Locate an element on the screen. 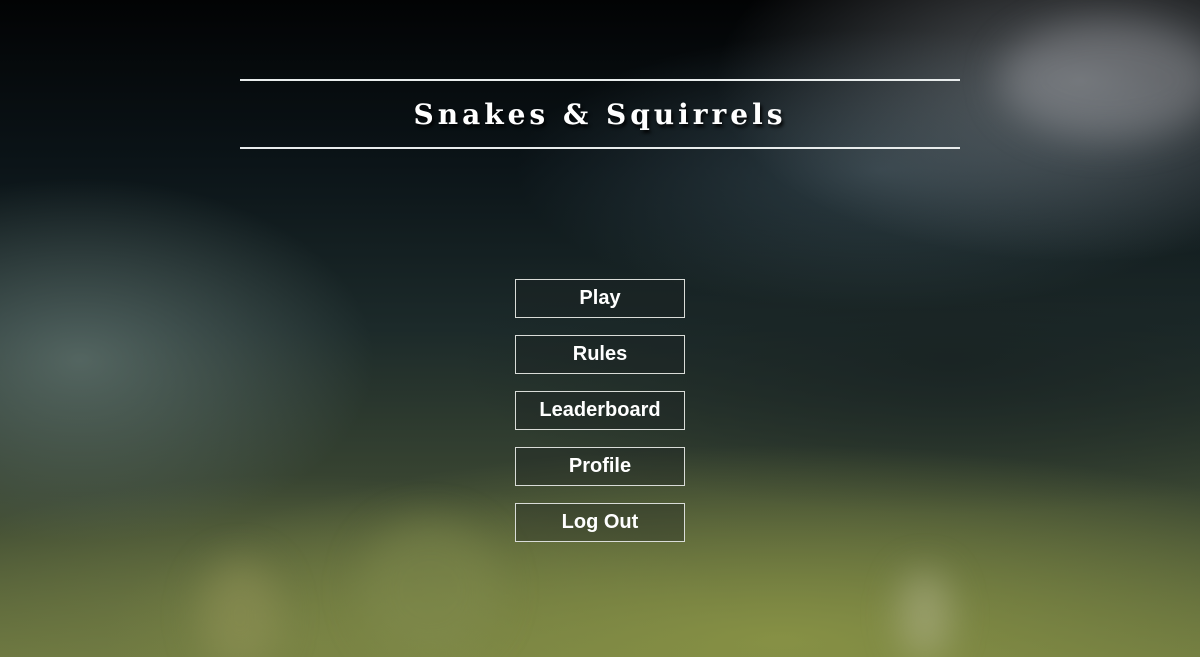 The width and height of the screenshot is (1200, 657). main-menu: Play Rules Leaderboard Profile Log Out is located at coordinates (600, 419).